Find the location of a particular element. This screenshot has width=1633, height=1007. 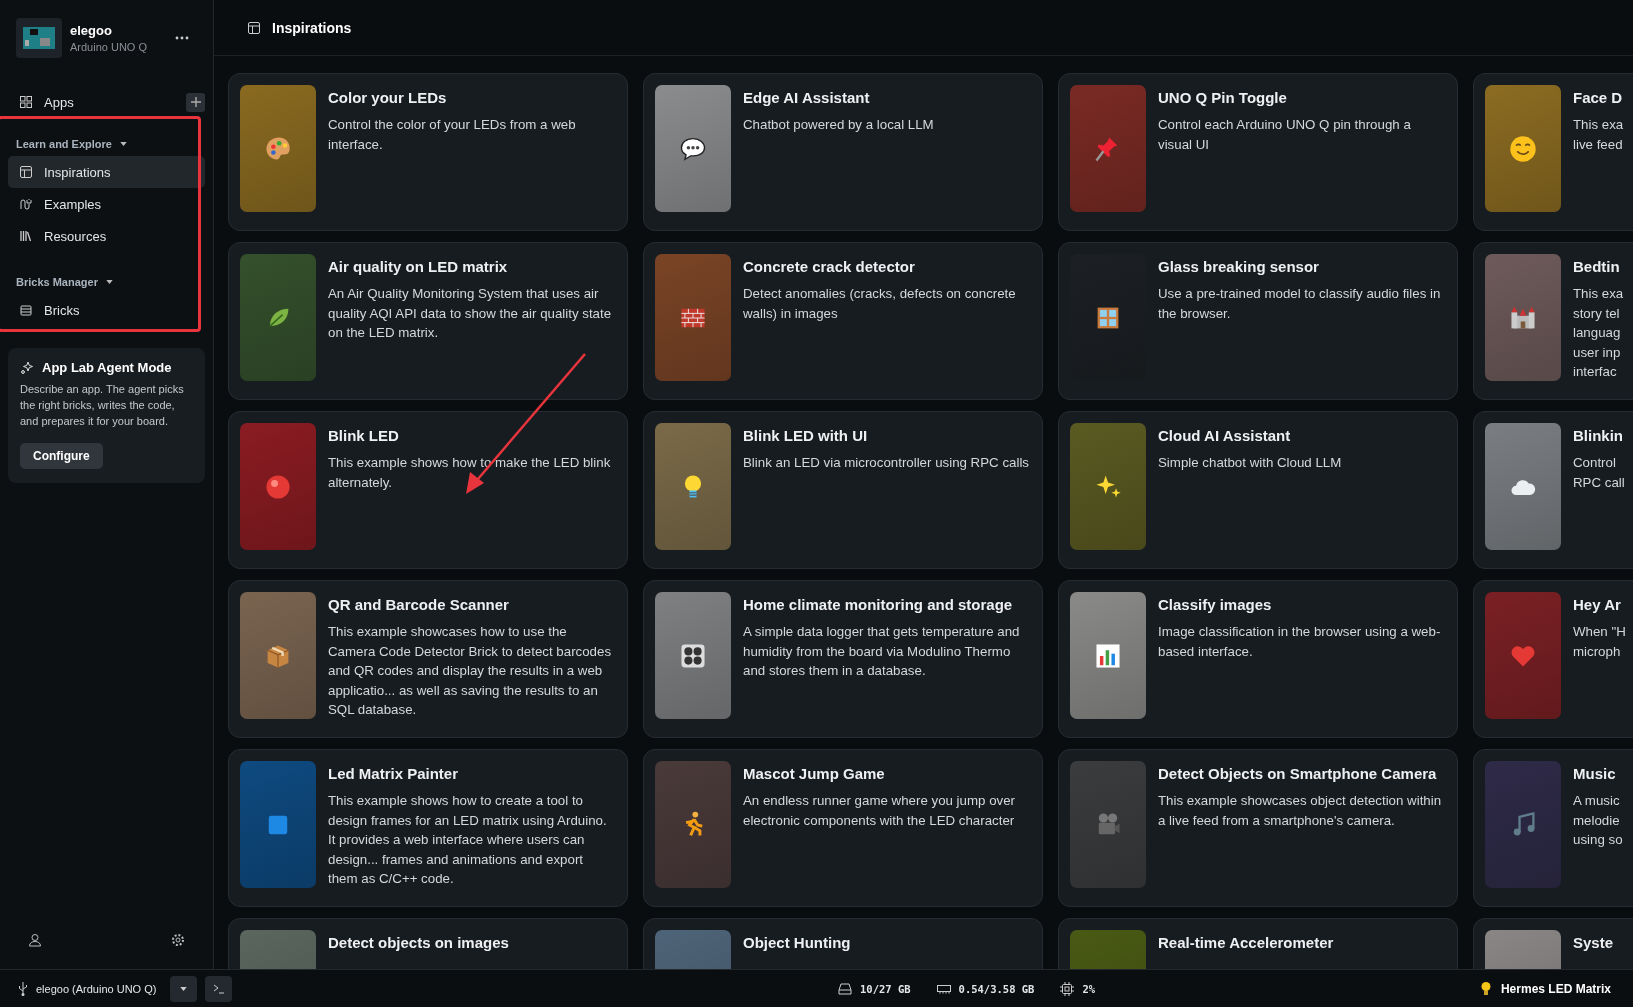

nav-item: Examples is located at coordinates (106, 204).